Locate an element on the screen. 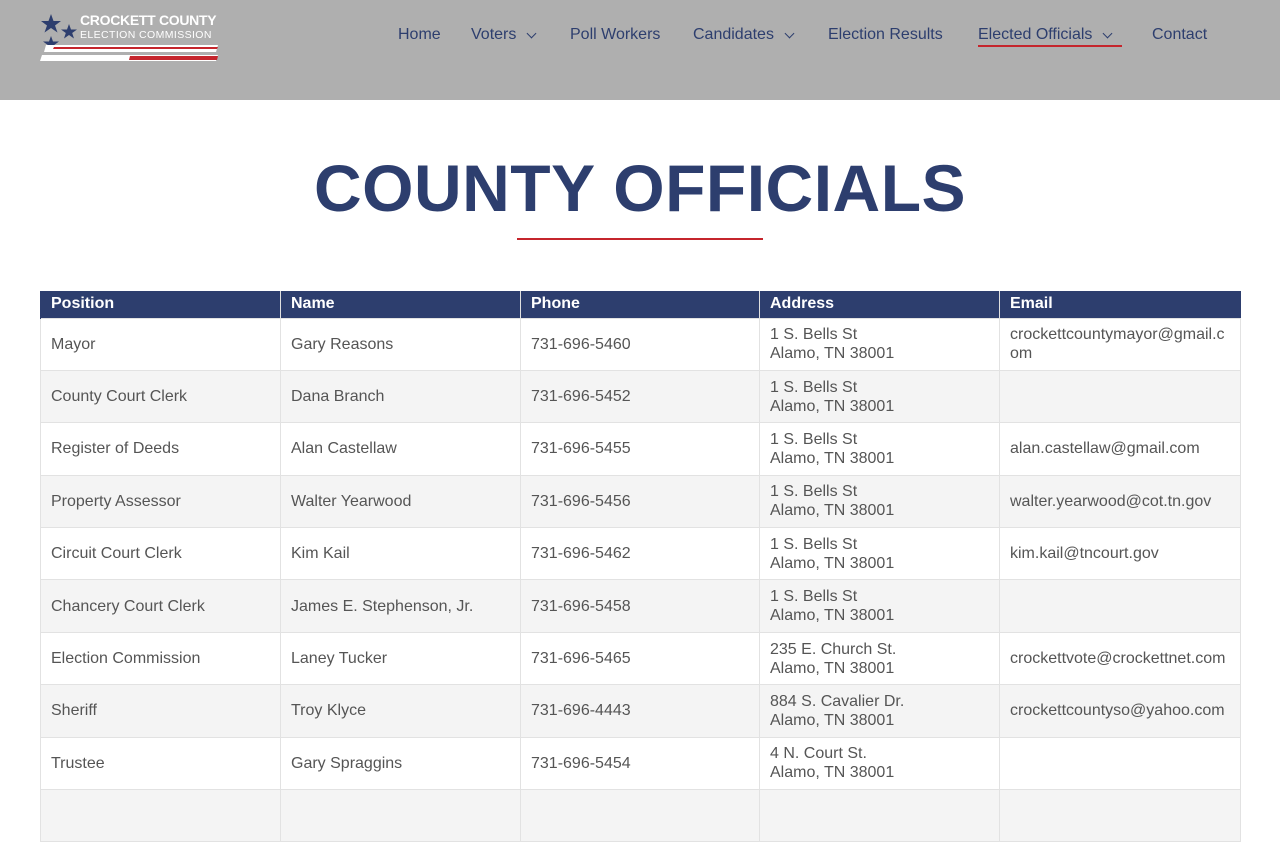 The width and height of the screenshot is (1280, 842). cell-position: Election Commission is located at coordinates (160, 658).